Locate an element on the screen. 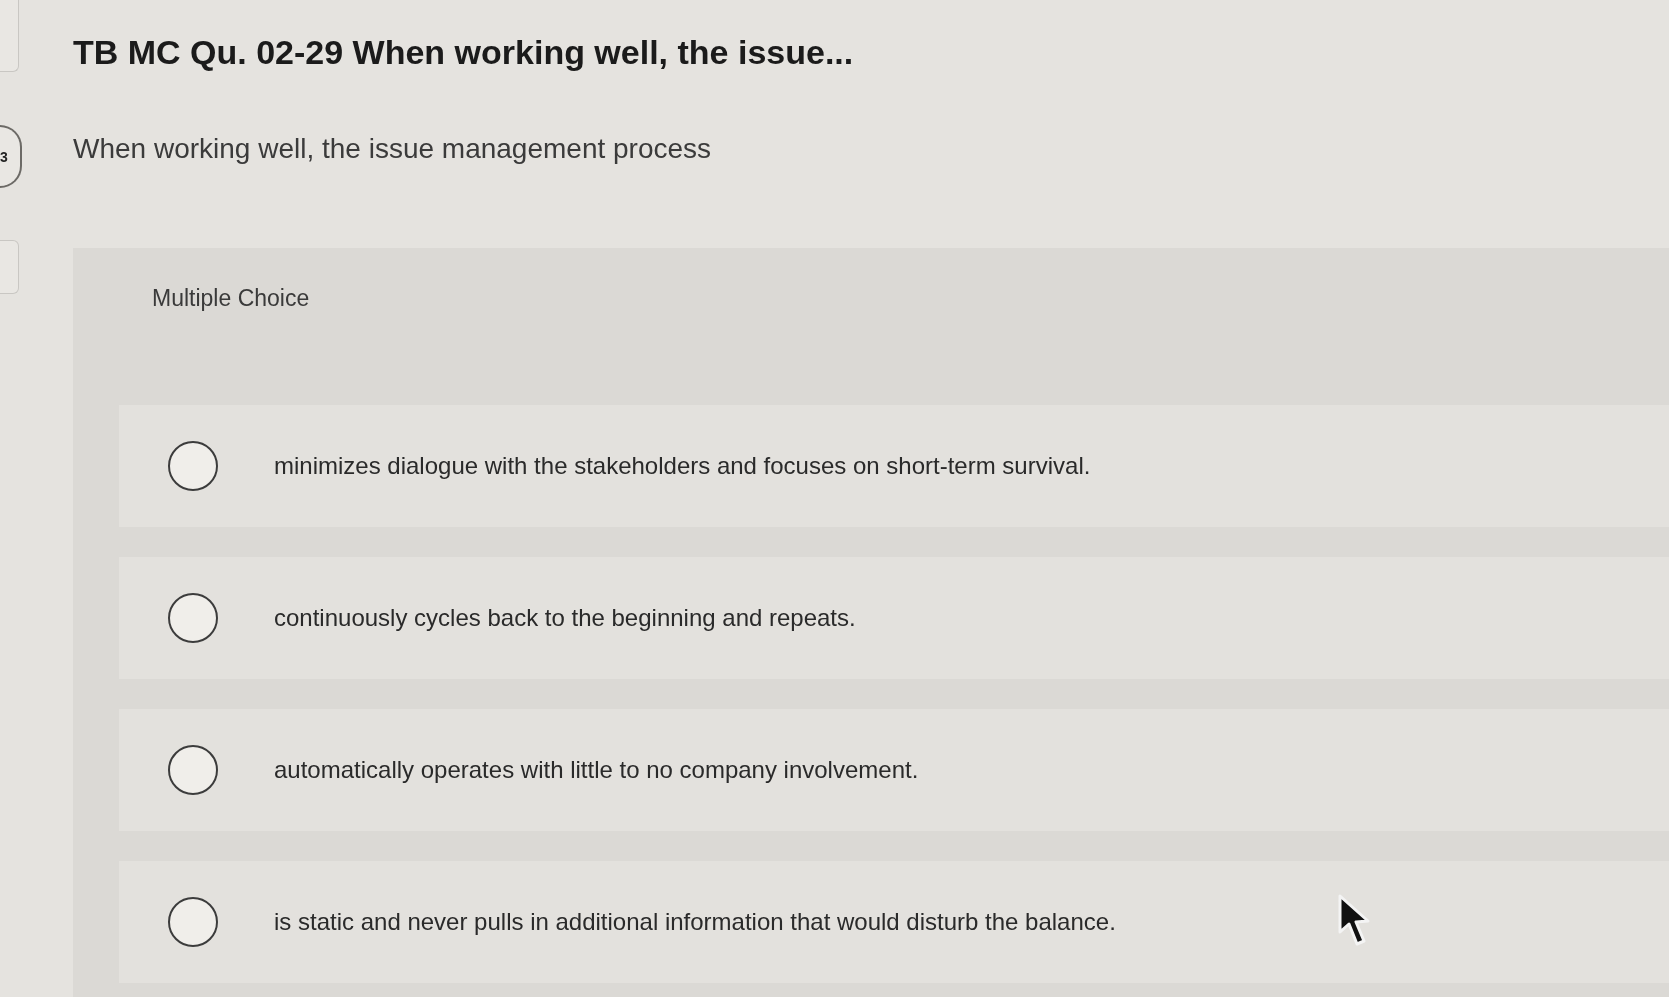 The height and width of the screenshot is (997, 1669). question-prompt: When working well, the issue management process is located at coordinates (392, 149).